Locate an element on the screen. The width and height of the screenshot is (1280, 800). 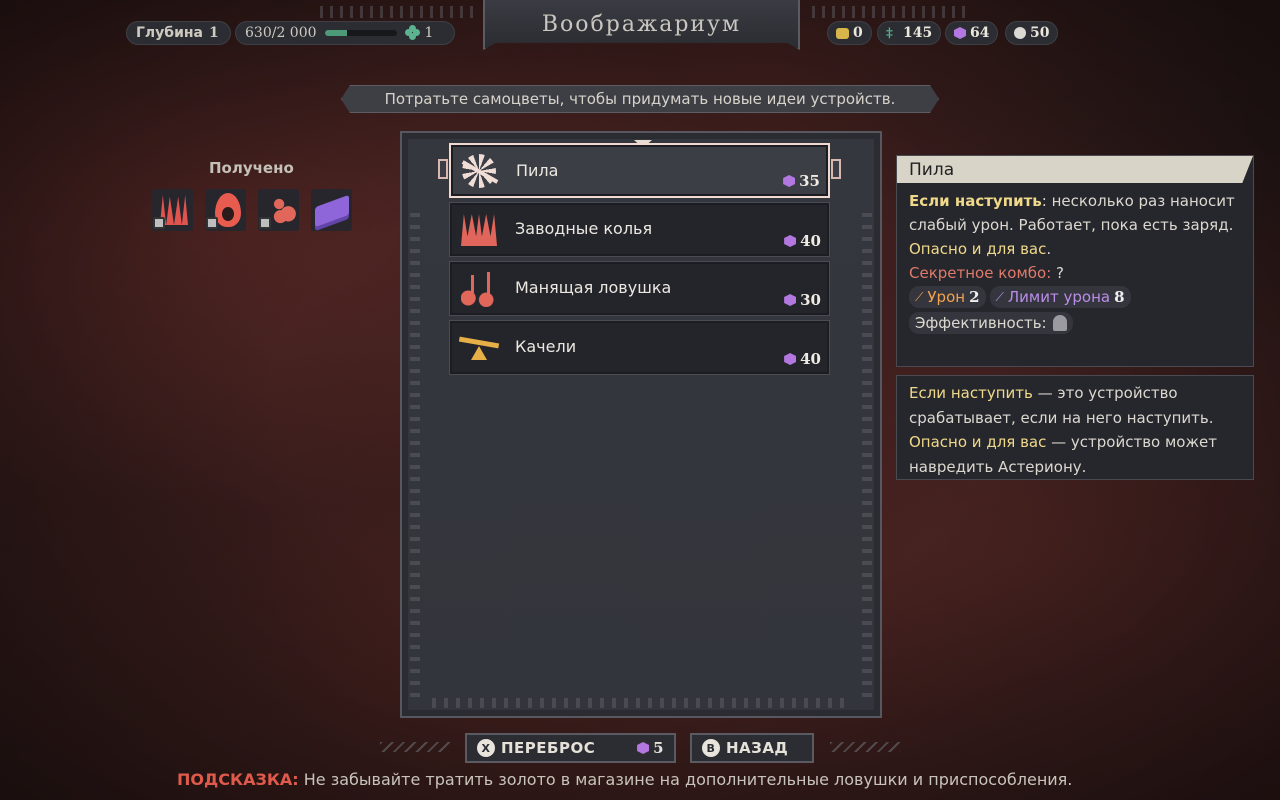
damage-label: Урон is located at coordinates (946, 297).